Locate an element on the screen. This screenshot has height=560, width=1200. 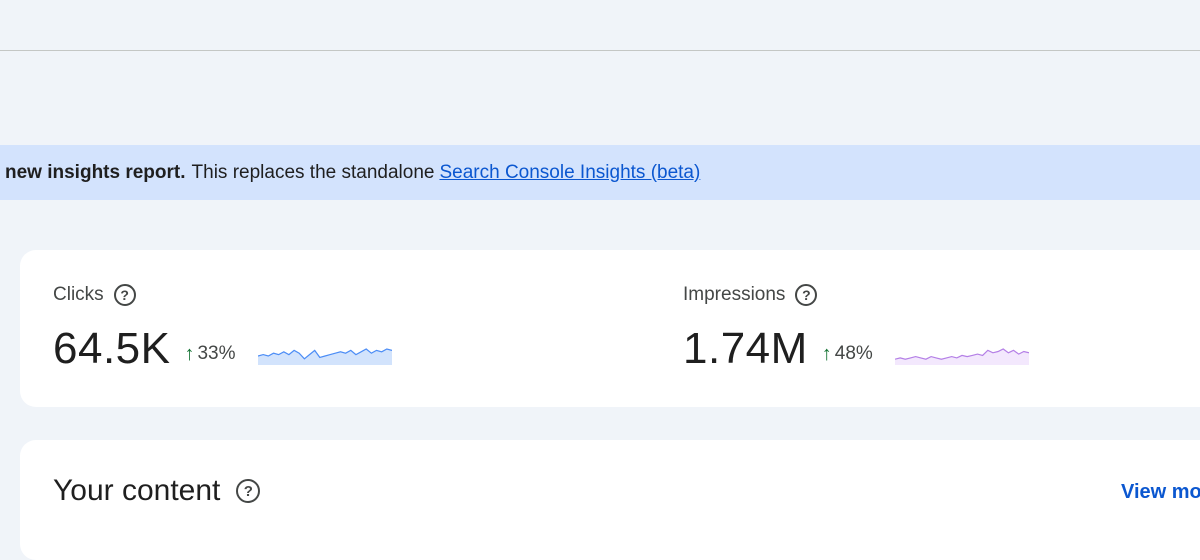
impressions-value-row: 1.74M ↑ 48% is located at coordinates (856, 349).